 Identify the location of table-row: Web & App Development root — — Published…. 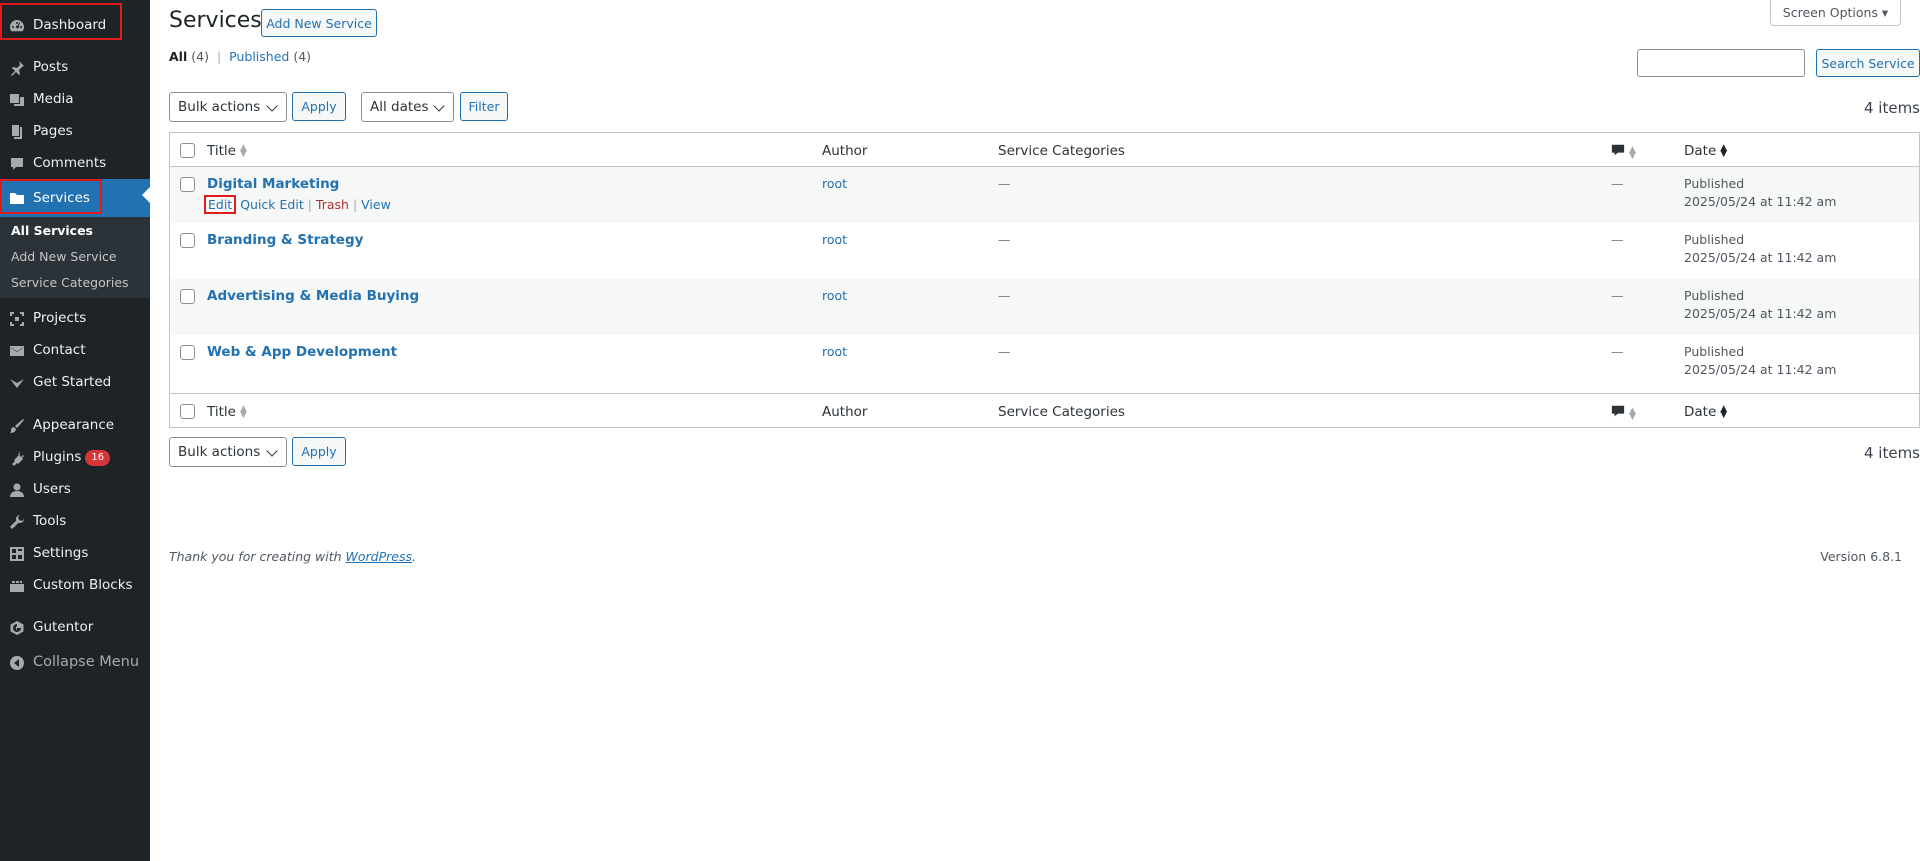
(1044, 363).